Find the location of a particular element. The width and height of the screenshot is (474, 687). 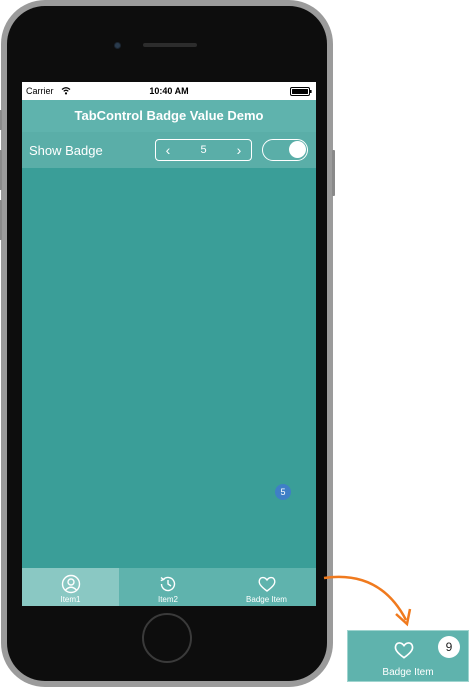

tab-item2: Item2 is located at coordinates (168, 587).